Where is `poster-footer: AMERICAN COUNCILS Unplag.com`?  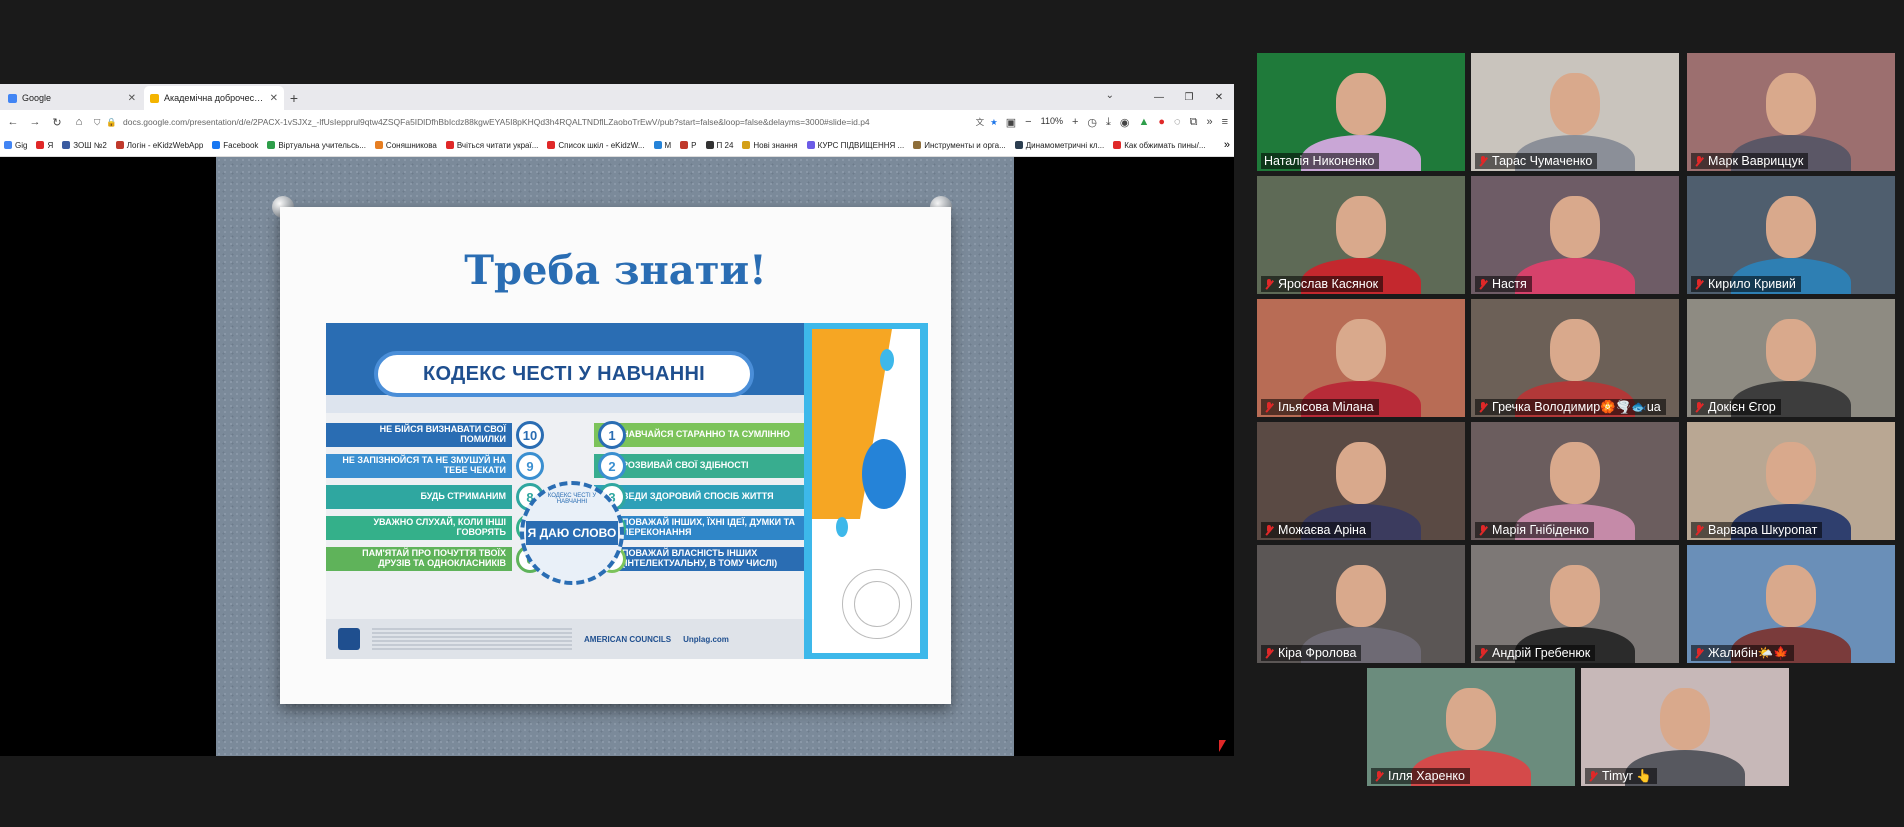
poster-footer: AMERICAN COUNCILS Unplag.com is located at coordinates (565, 639).